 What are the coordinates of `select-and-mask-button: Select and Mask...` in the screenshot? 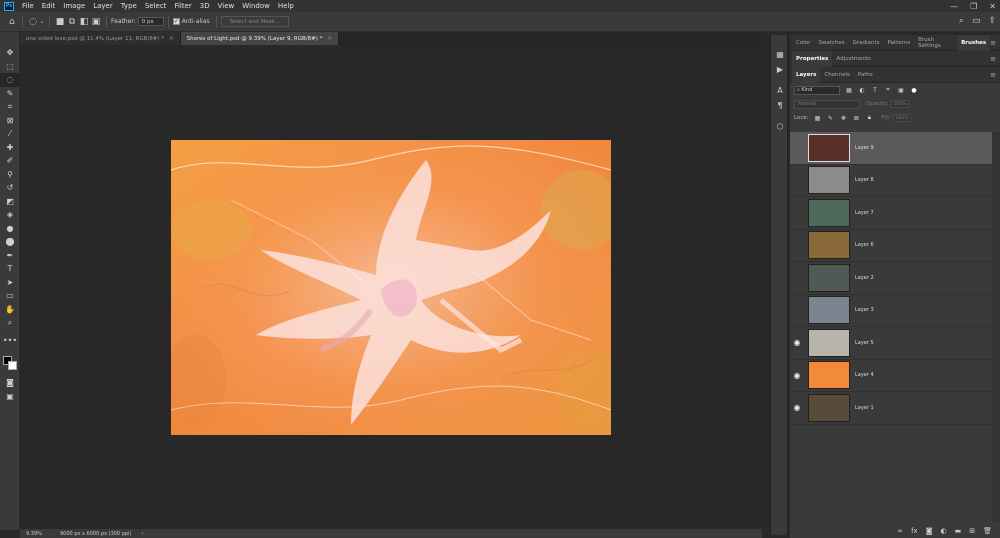 It's located at (254, 21).